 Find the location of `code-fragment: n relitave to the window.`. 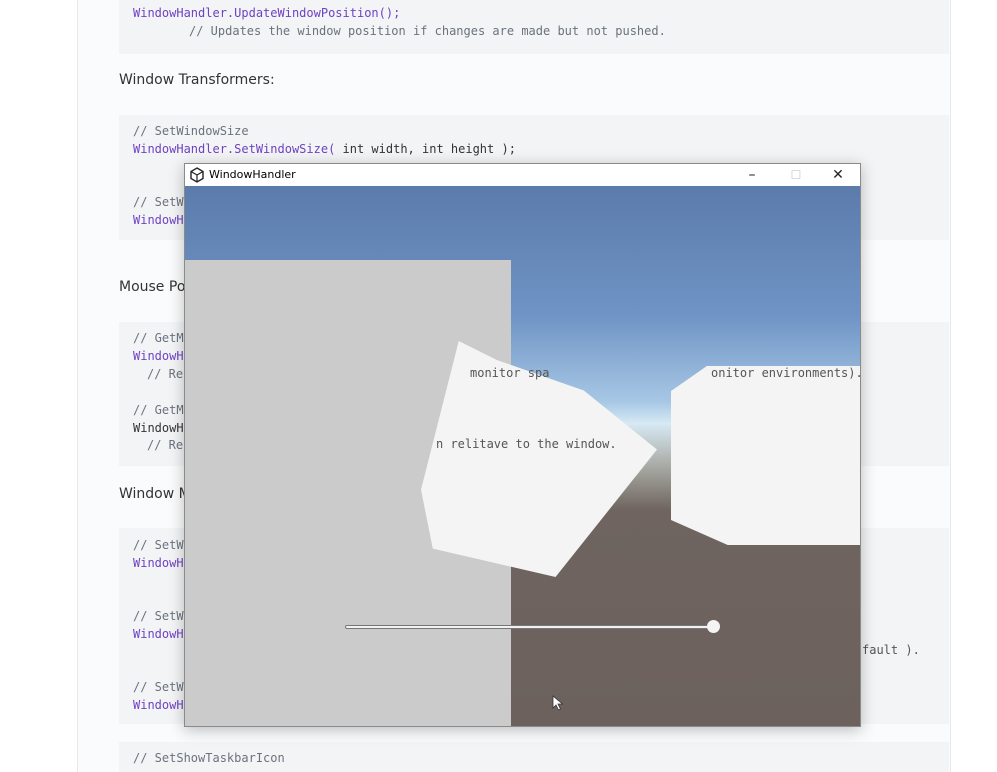

code-fragment: n relitave to the window. is located at coordinates (526, 444).